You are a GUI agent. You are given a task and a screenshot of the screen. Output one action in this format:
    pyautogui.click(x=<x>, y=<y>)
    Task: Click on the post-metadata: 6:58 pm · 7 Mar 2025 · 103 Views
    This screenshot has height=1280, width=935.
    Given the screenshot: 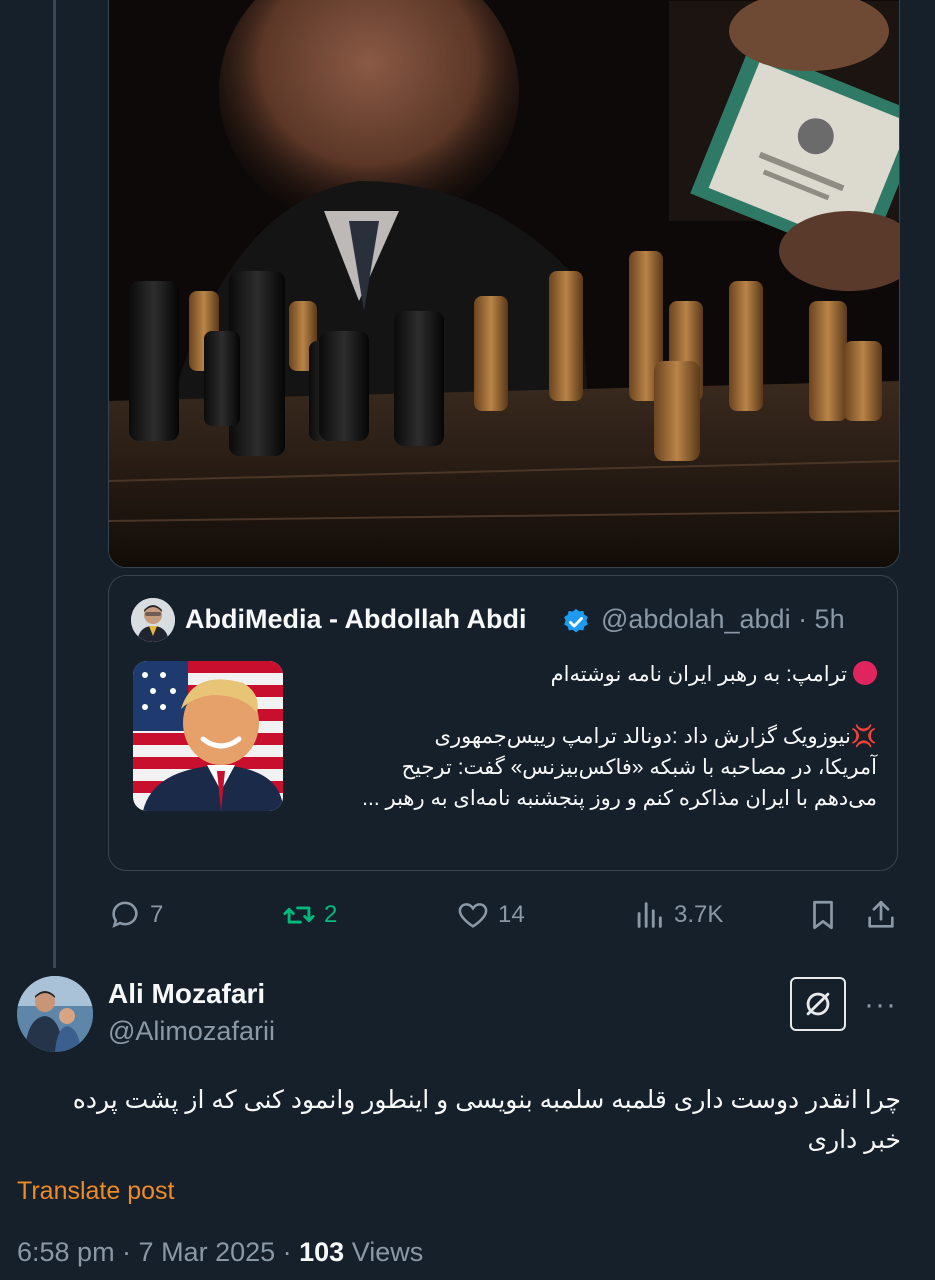 What is the action you would take?
    pyautogui.click(x=220, y=1252)
    